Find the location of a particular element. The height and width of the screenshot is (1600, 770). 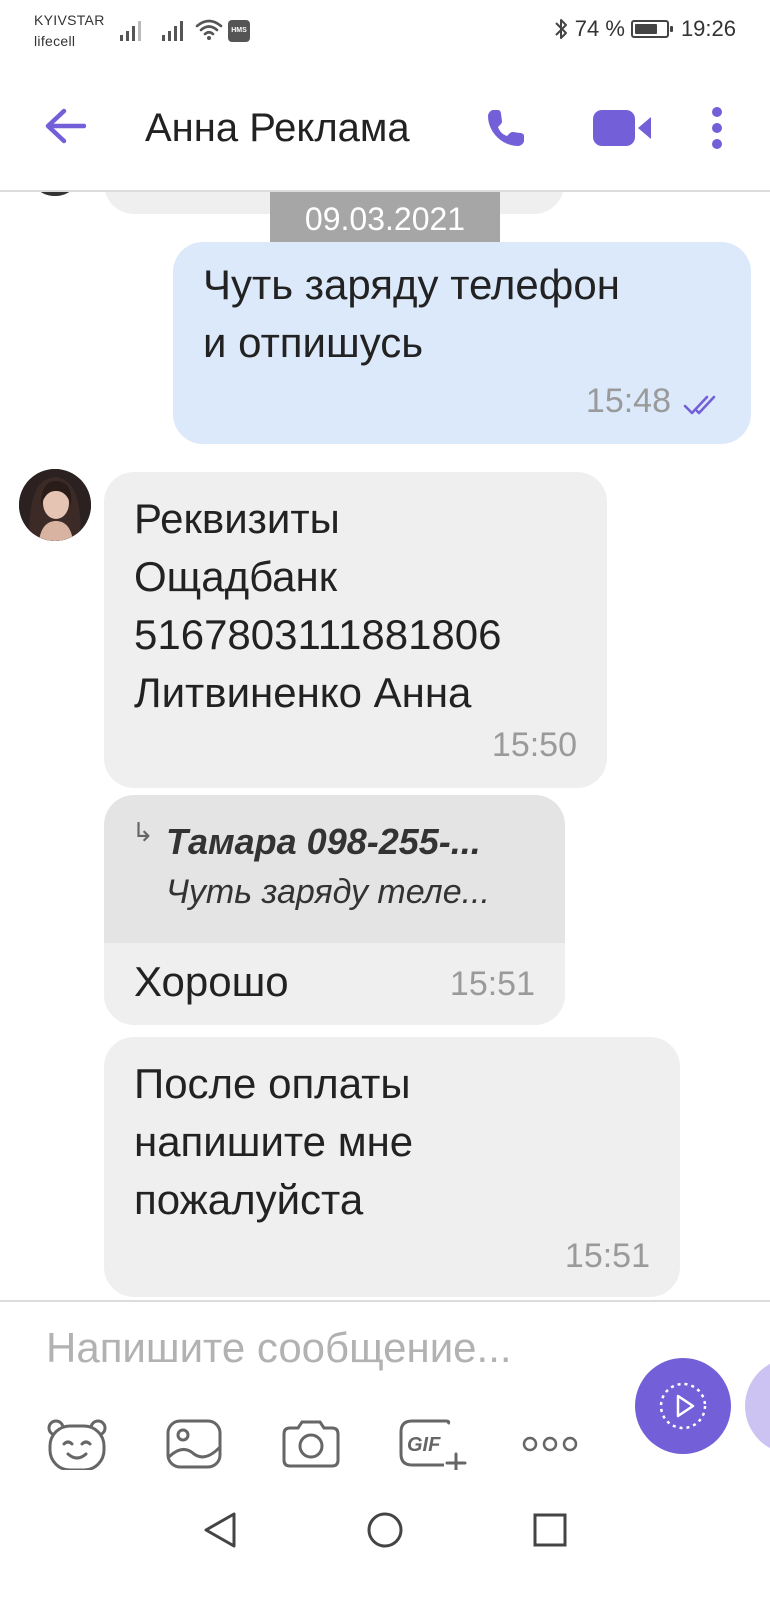

message-text-line: Литвиненко Анна is located at coordinates (303, 692).